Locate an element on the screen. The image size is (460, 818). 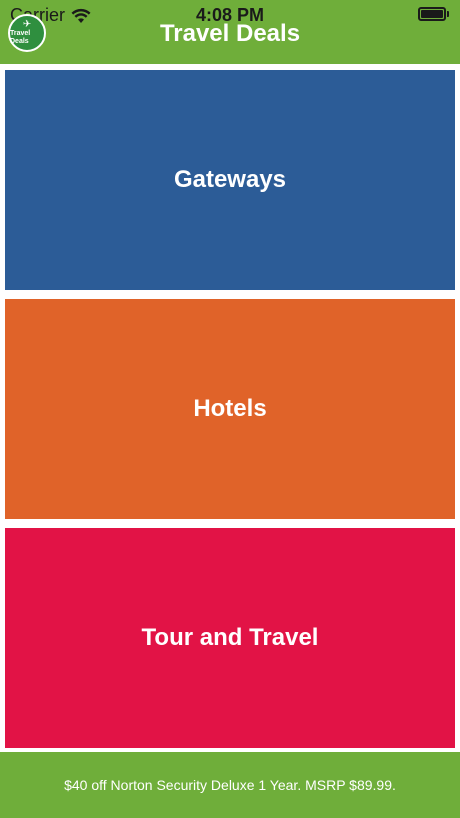
tour-and-travel-label: Tour and Travel is located at coordinates (230, 637).